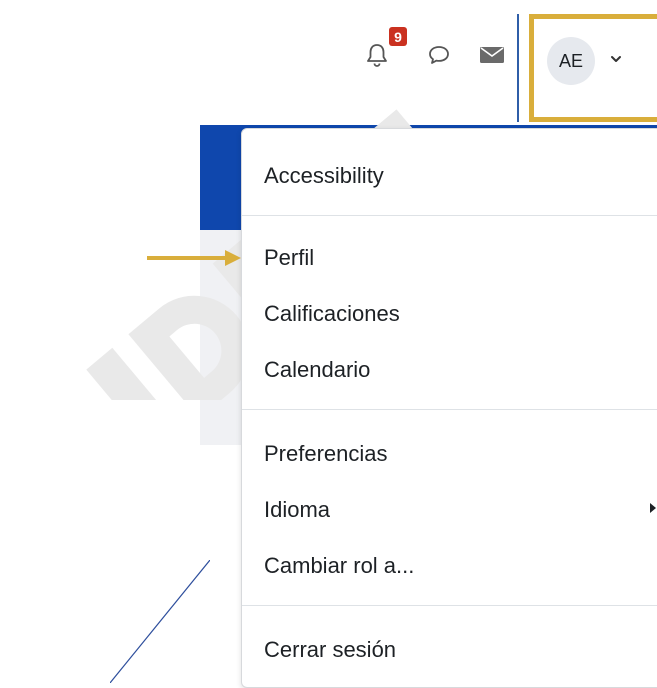 The width and height of the screenshot is (657, 688). I want to click on chevron-down-icon, so click(616, 59).